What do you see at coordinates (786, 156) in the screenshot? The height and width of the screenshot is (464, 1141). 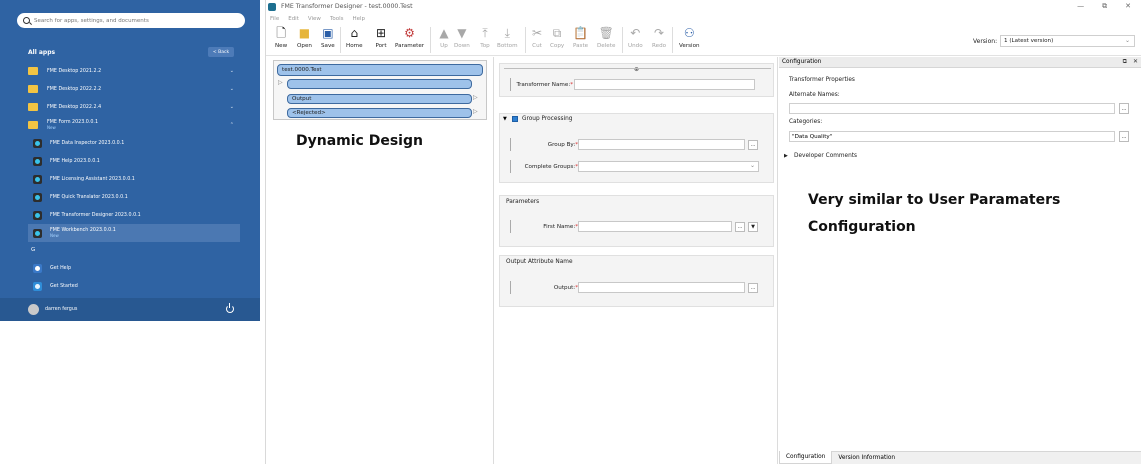 I see `expand-arrow-icon: ▶` at bounding box center [786, 156].